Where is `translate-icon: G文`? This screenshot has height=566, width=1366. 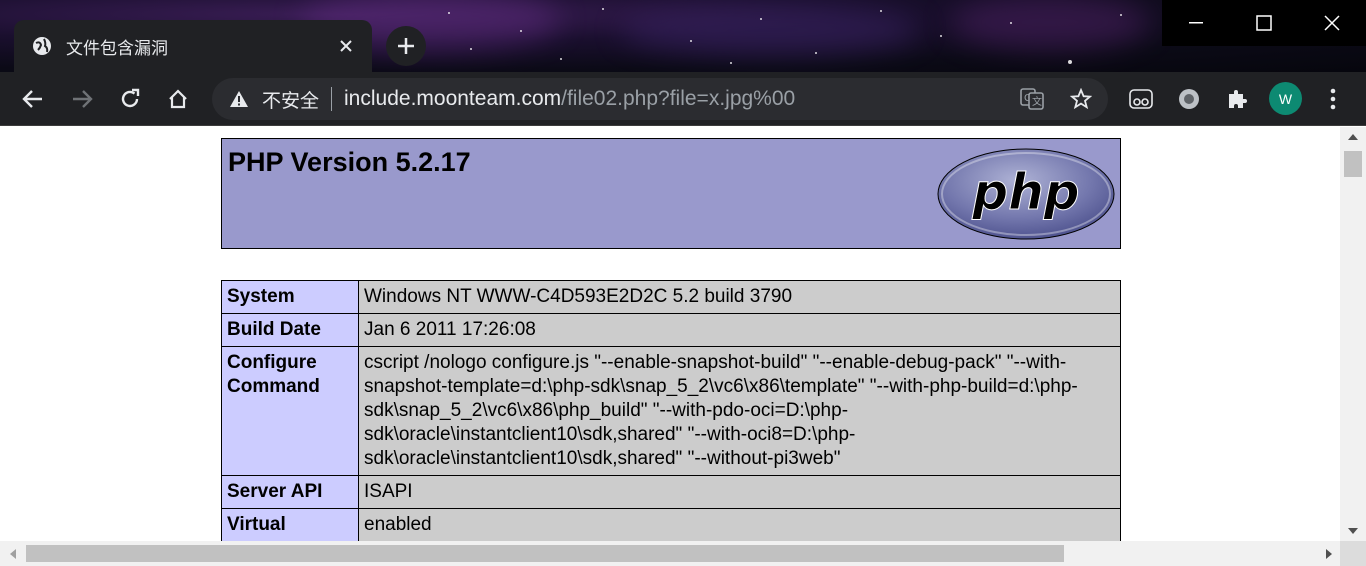 translate-icon: G文 is located at coordinates (1032, 99).